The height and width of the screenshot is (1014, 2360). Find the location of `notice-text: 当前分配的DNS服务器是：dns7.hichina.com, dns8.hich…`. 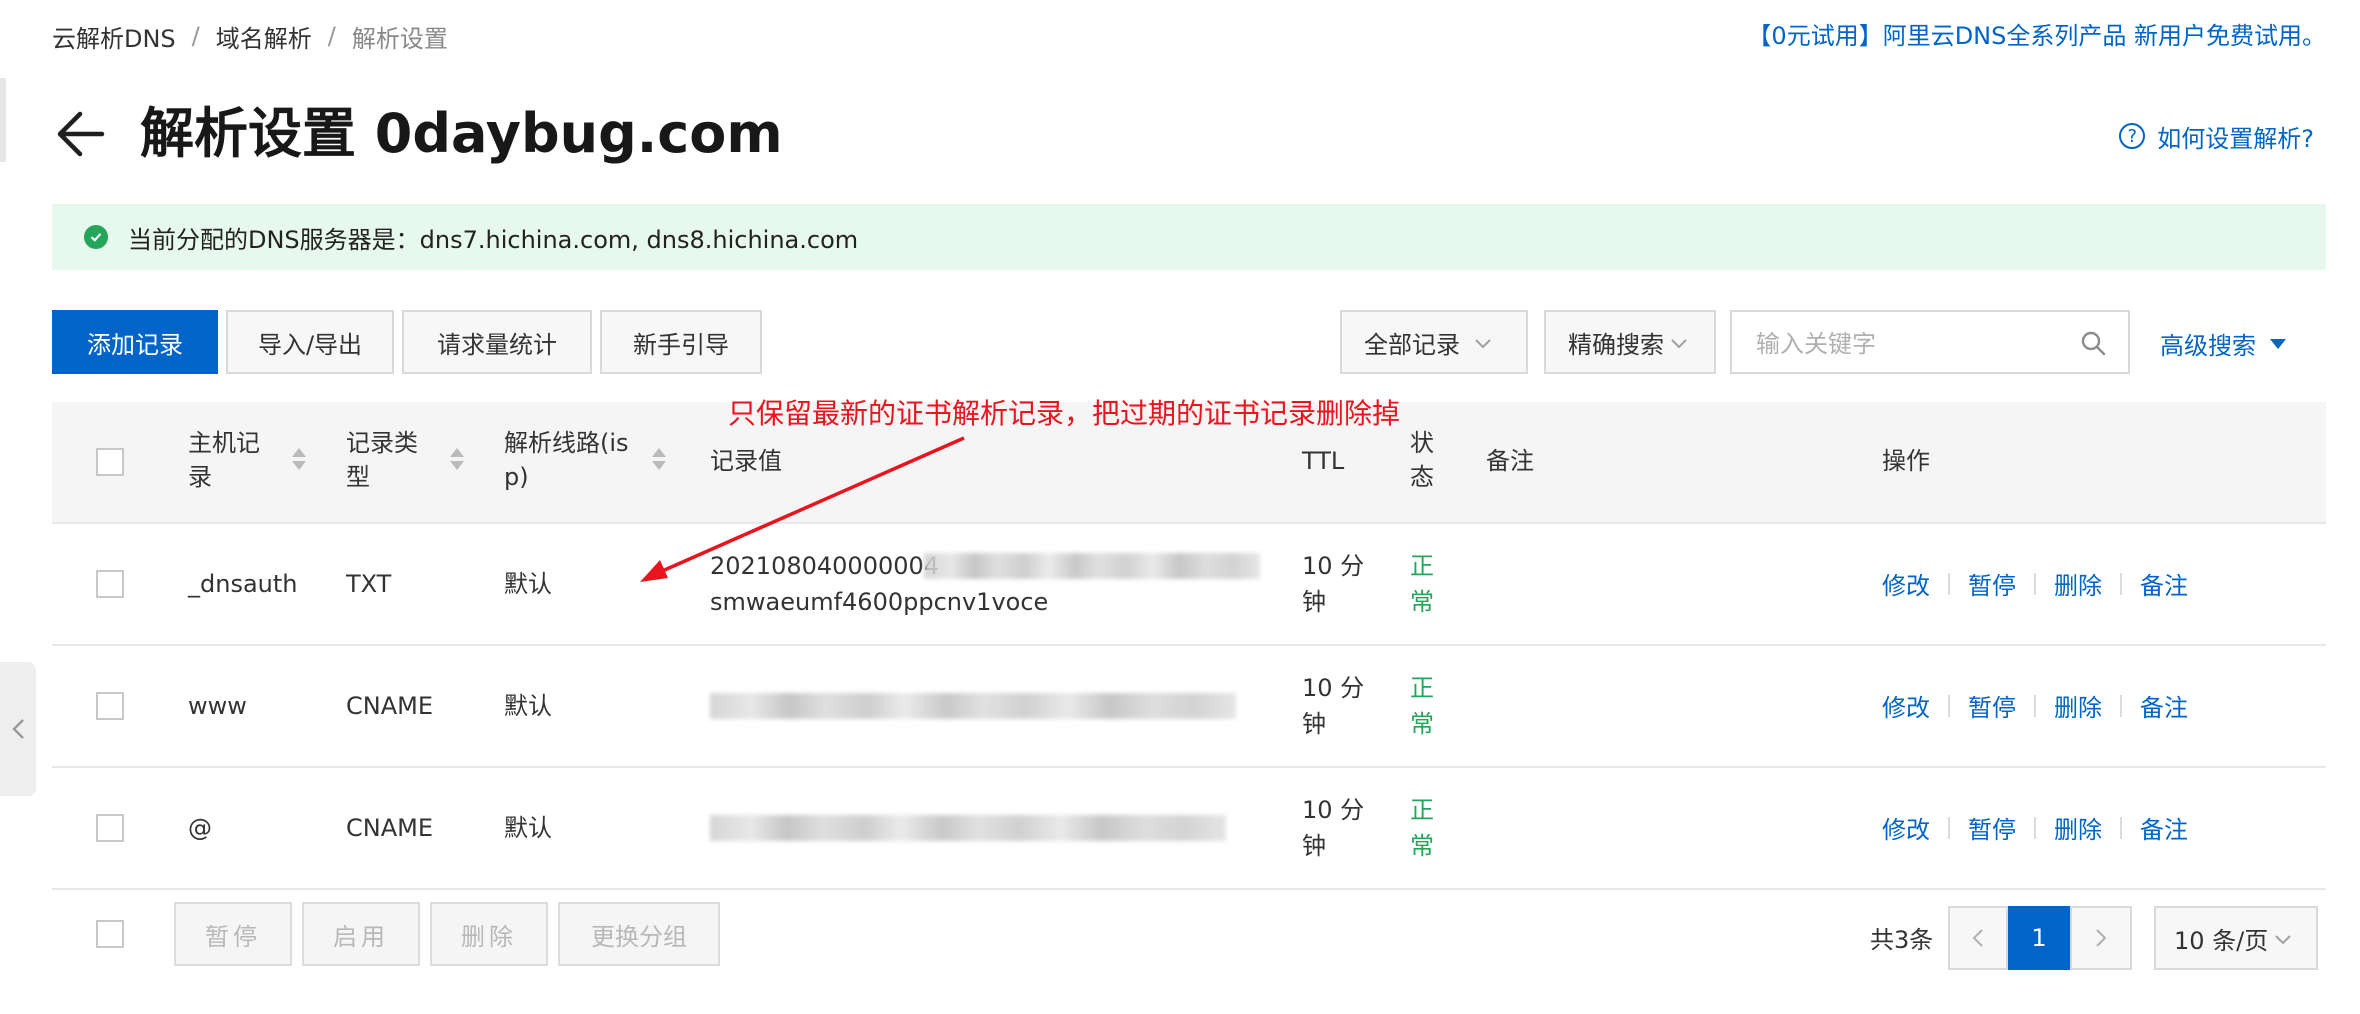

notice-text: 当前分配的DNS服务器是：dns7.hichina.com, dns8.hich… is located at coordinates (493, 239).